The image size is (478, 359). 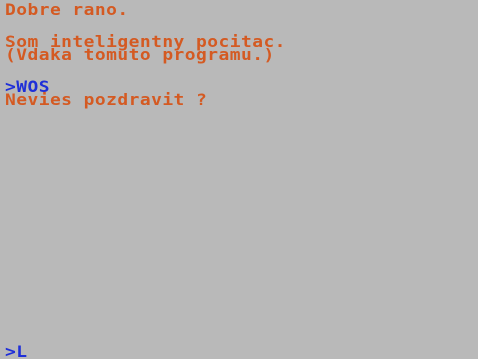 What do you see at coordinates (140, 54) in the screenshot?
I see `output-line-intro-2: (Vdaka tomuto programu.)` at bounding box center [140, 54].